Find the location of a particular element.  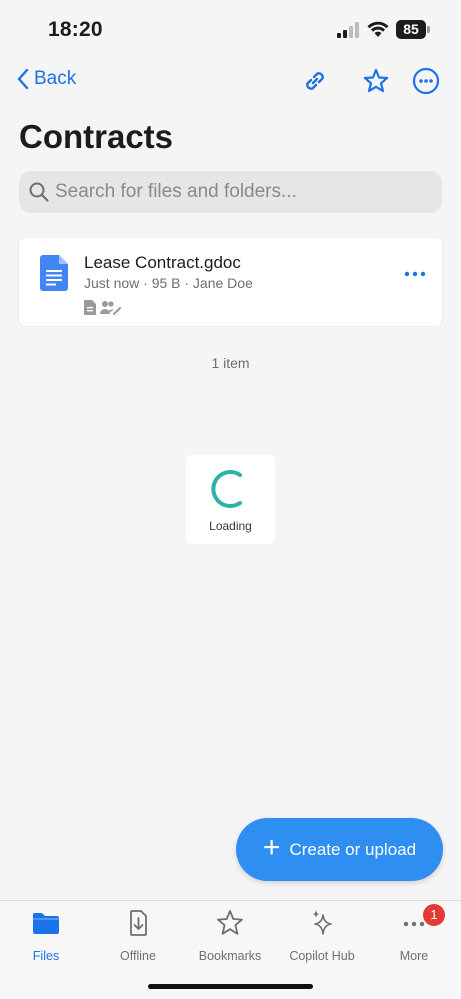

offline-download-icon is located at coordinates (138, 923).